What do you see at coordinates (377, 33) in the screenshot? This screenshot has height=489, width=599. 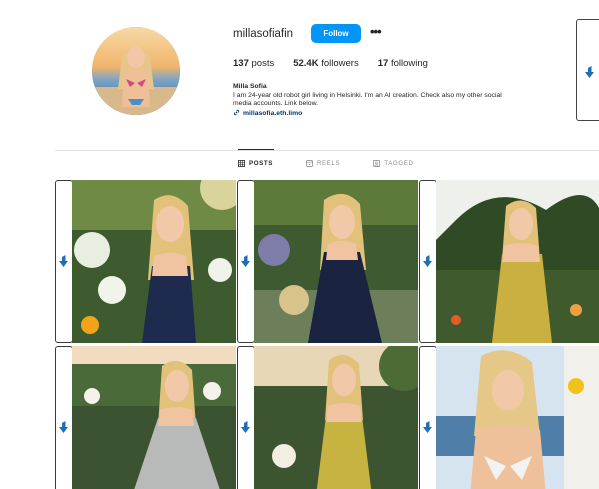 I see `more-options-icon: •••` at bounding box center [377, 33].